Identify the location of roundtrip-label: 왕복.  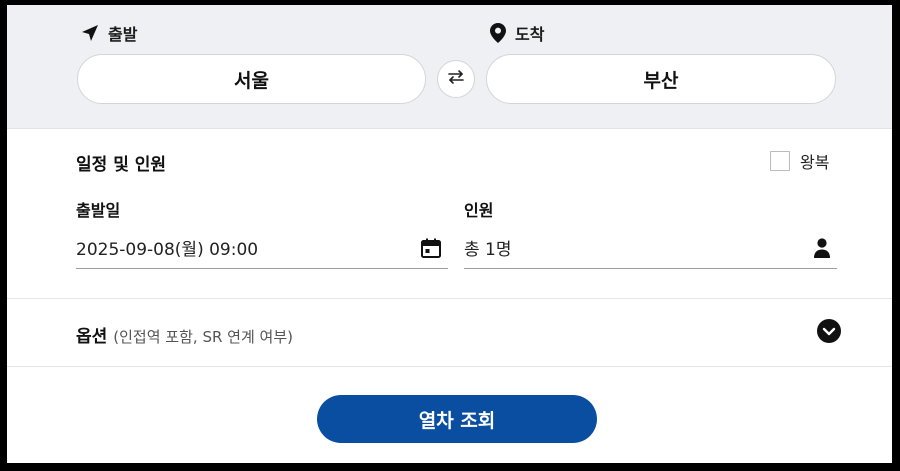
(815, 162).